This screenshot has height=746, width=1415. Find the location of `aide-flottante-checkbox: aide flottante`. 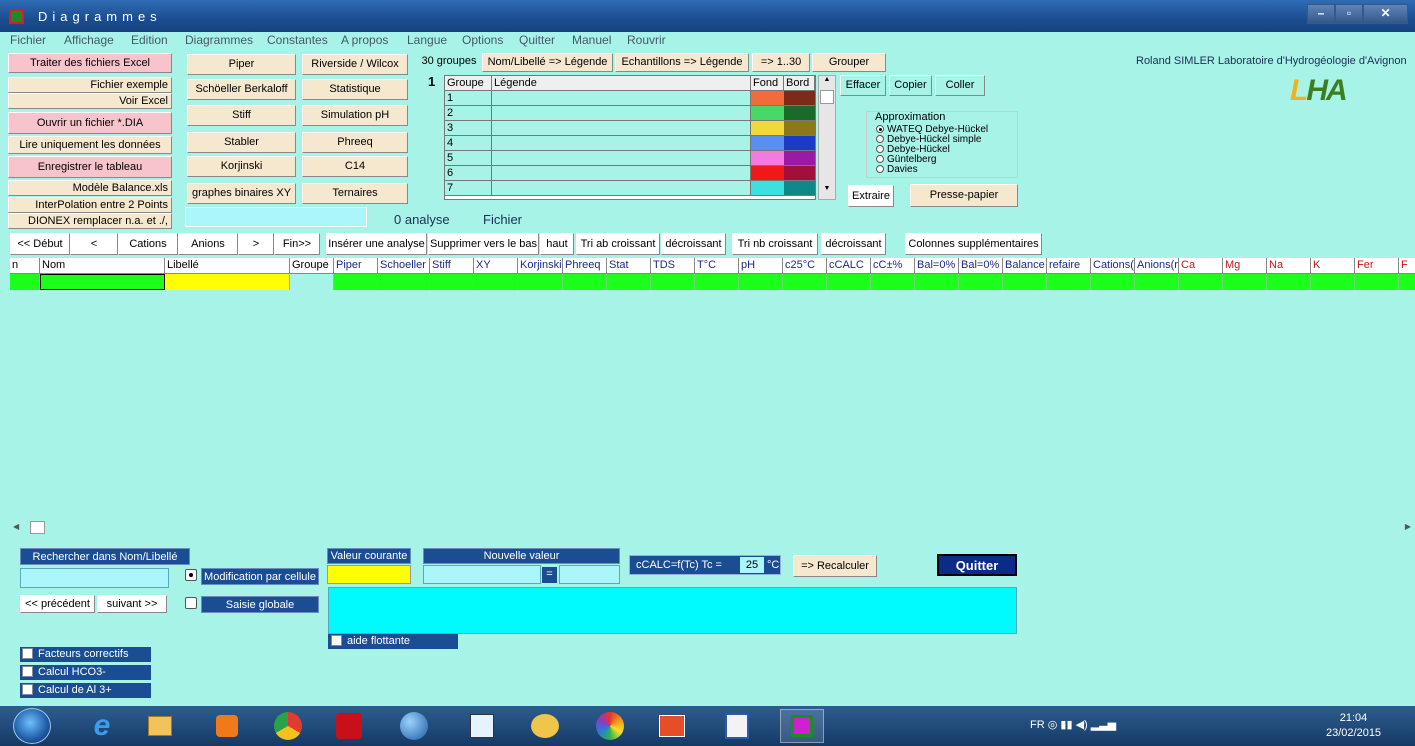

aide-flottante-checkbox: aide flottante is located at coordinates (393, 641).